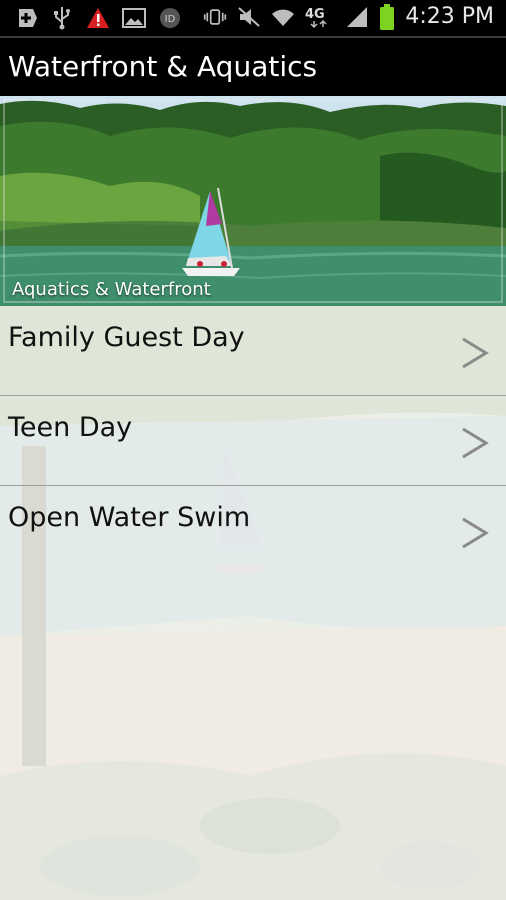  Describe the element at coordinates (134, 18) in the screenshot. I see `image-icon` at that location.